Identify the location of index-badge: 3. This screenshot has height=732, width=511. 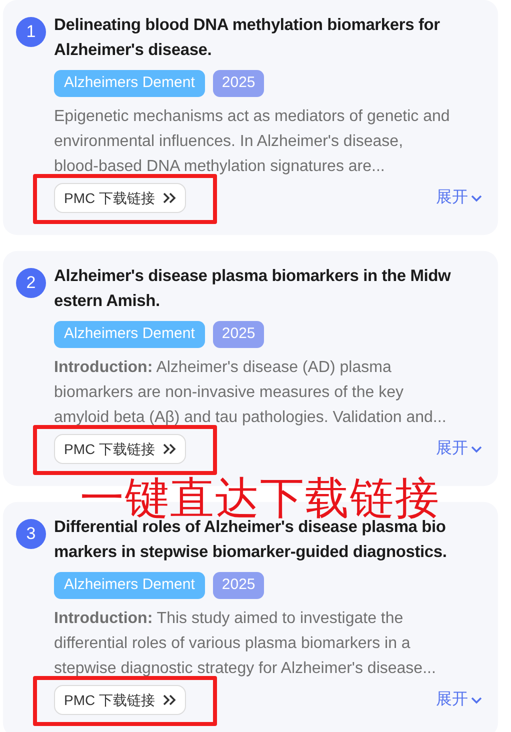
(31, 534).